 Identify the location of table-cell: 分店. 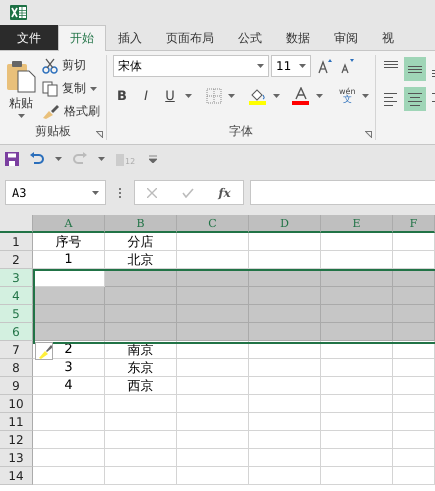
(141, 242).